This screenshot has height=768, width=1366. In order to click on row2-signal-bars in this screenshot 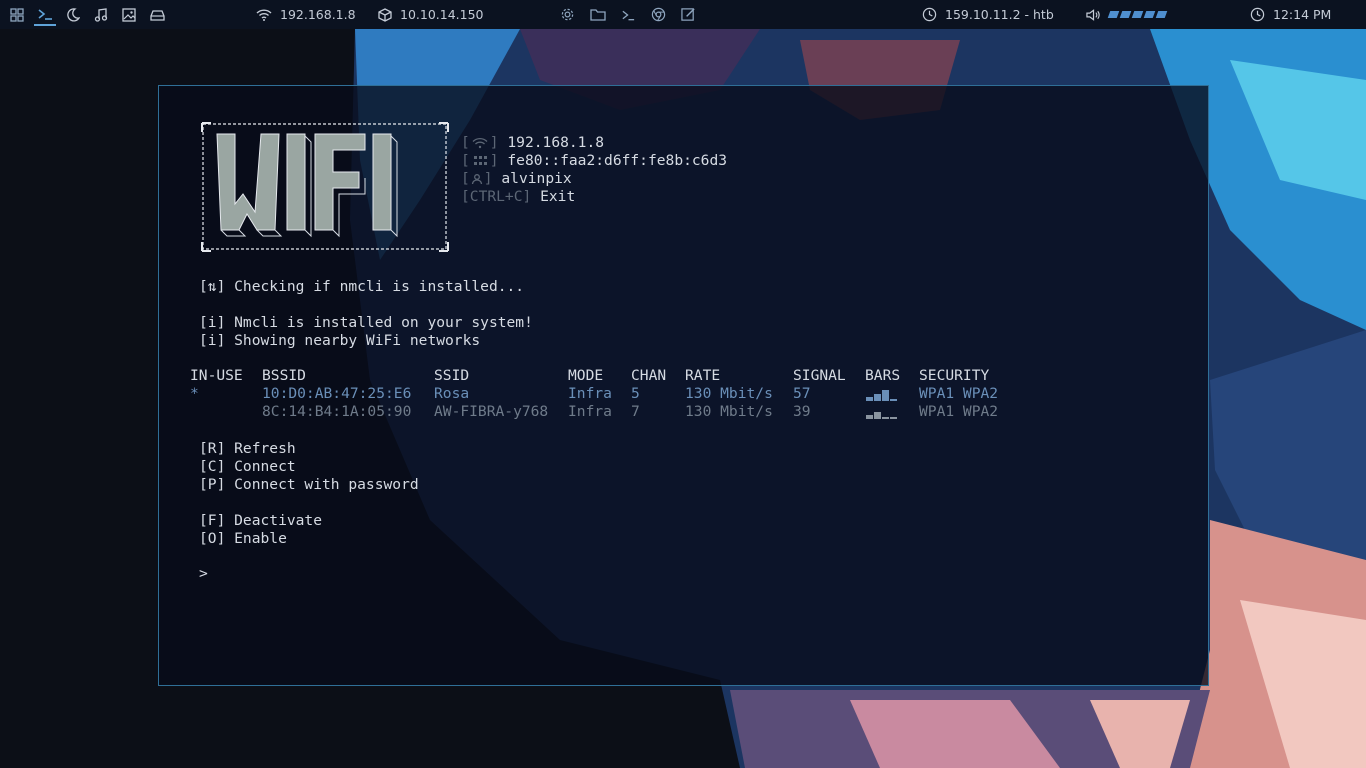, I will do `click(881, 415)`.